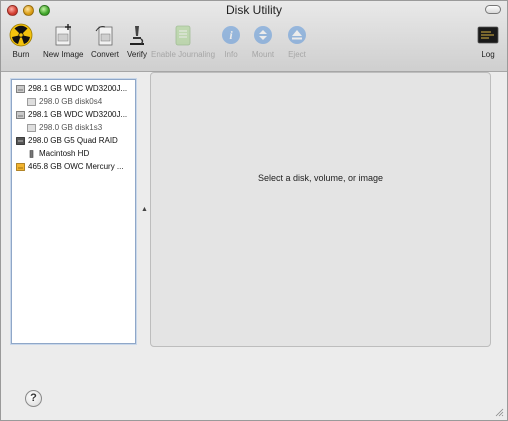 The width and height of the screenshot is (508, 421). I want to click on disk-list-item: 298.0 GB G5 Quad RAID, so click(67, 140).